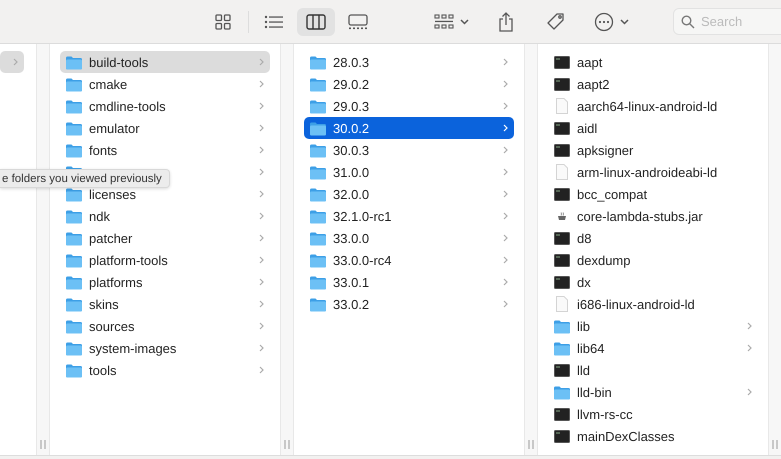  What do you see at coordinates (111, 238) in the screenshot?
I see `file-name: patcher` at bounding box center [111, 238].